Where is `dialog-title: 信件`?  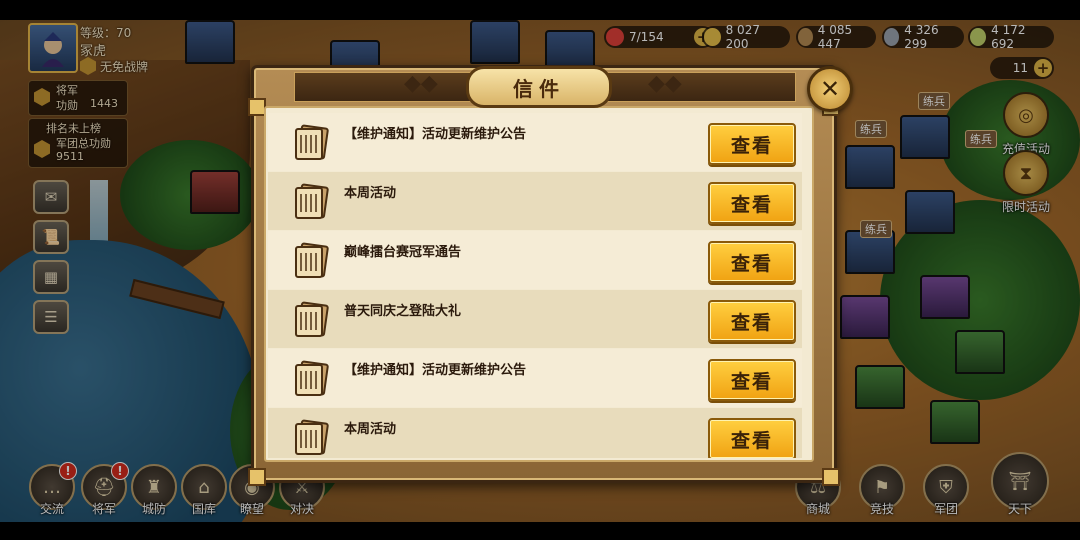
dialog-title: 信件 is located at coordinates (539, 87).